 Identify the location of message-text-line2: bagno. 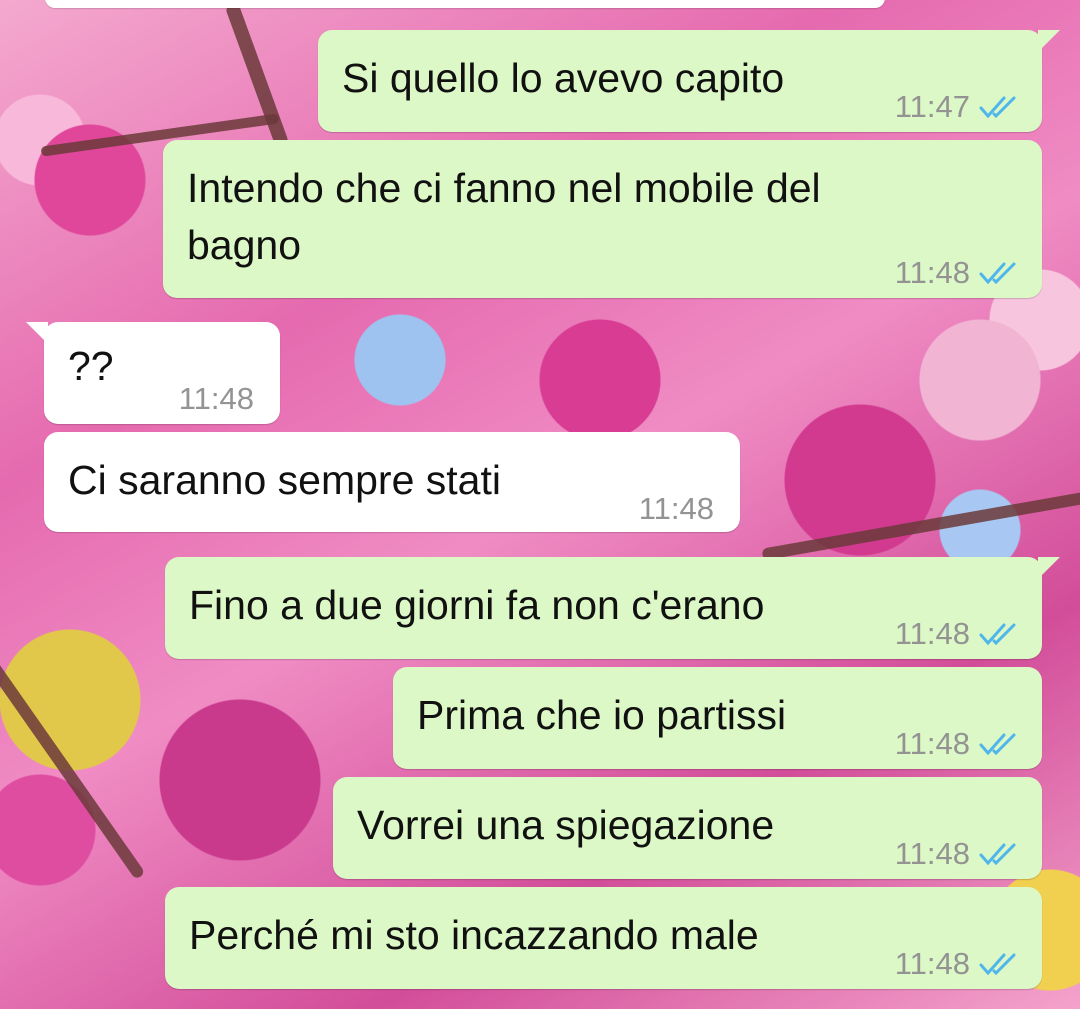
(244, 245).